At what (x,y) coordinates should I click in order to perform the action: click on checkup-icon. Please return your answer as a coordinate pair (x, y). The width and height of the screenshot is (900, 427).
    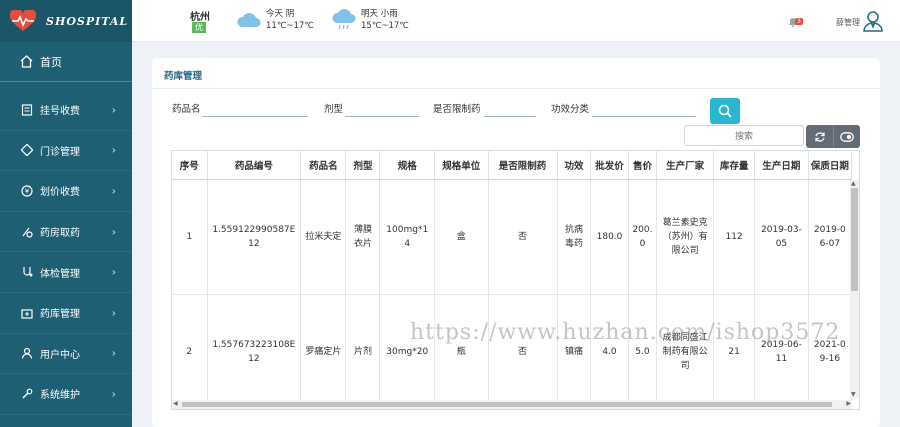
    Looking at the image, I should click on (26, 272).